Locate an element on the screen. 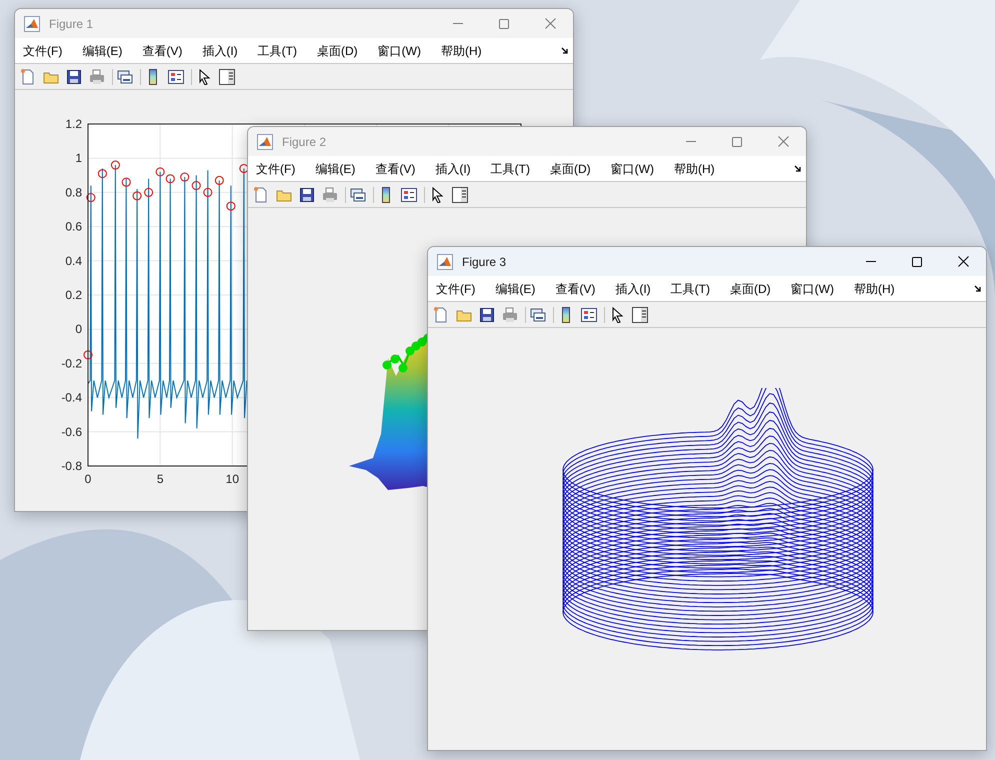 This screenshot has height=760, width=995. y-tick-label: 0.6 is located at coordinates (73, 227).